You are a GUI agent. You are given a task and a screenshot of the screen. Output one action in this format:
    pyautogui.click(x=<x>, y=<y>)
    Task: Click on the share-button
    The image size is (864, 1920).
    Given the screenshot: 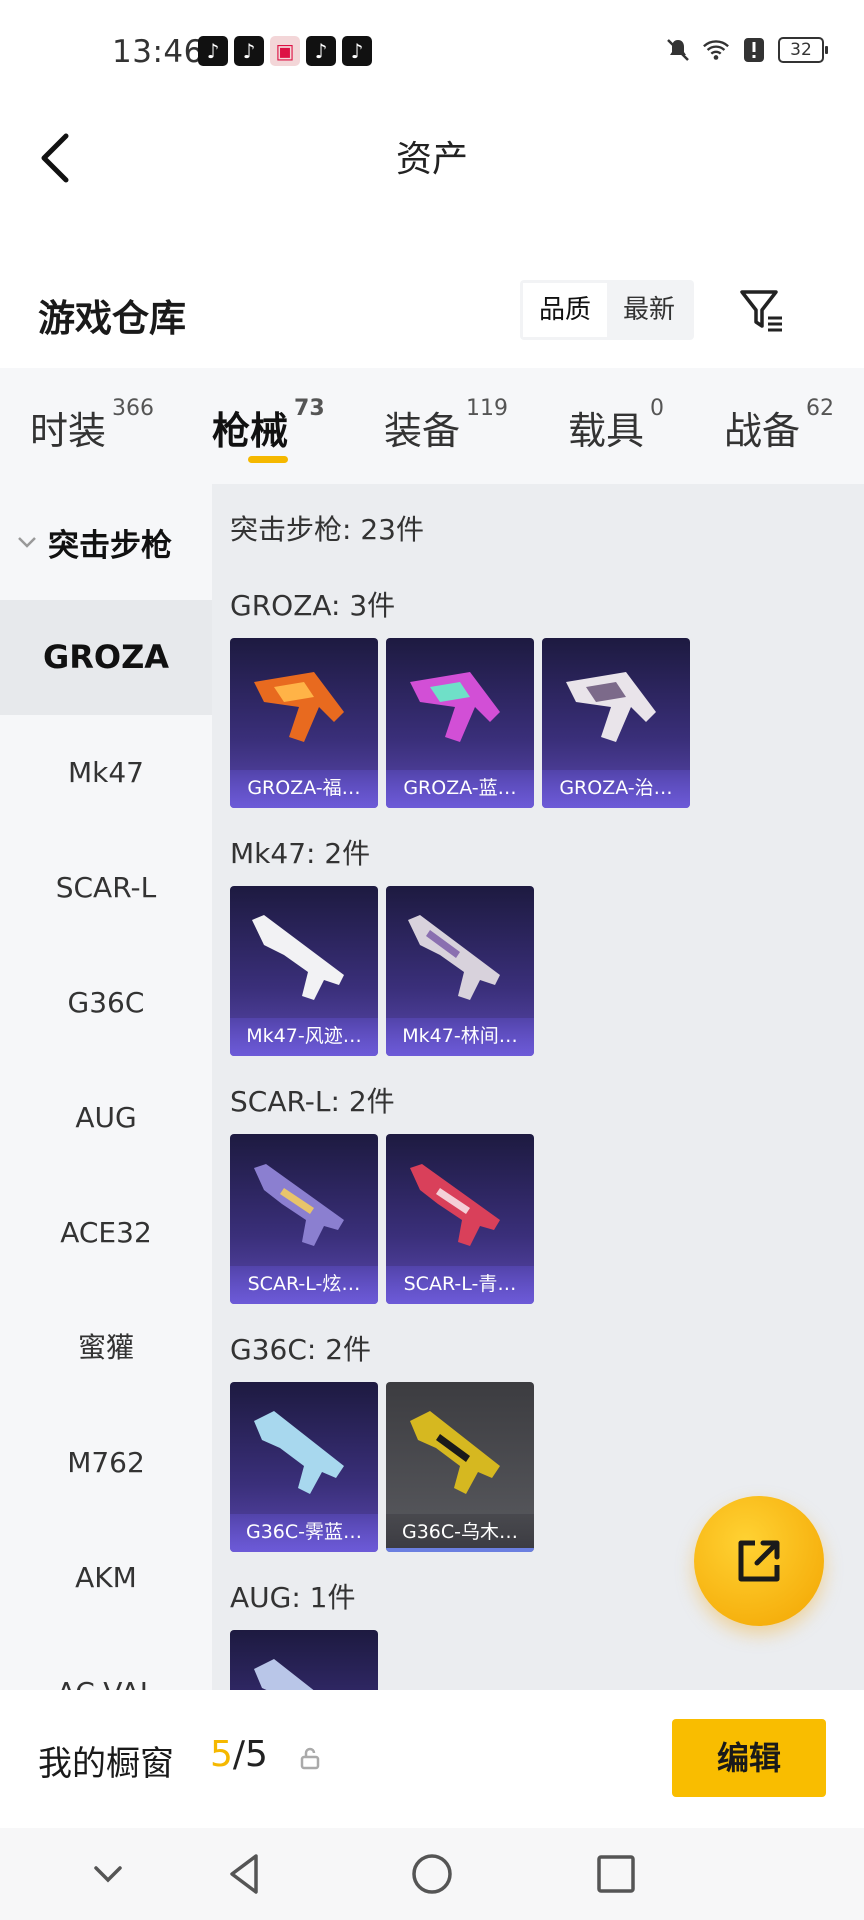 What is the action you would take?
    pyautogui.click(x=759, y=1561)
    